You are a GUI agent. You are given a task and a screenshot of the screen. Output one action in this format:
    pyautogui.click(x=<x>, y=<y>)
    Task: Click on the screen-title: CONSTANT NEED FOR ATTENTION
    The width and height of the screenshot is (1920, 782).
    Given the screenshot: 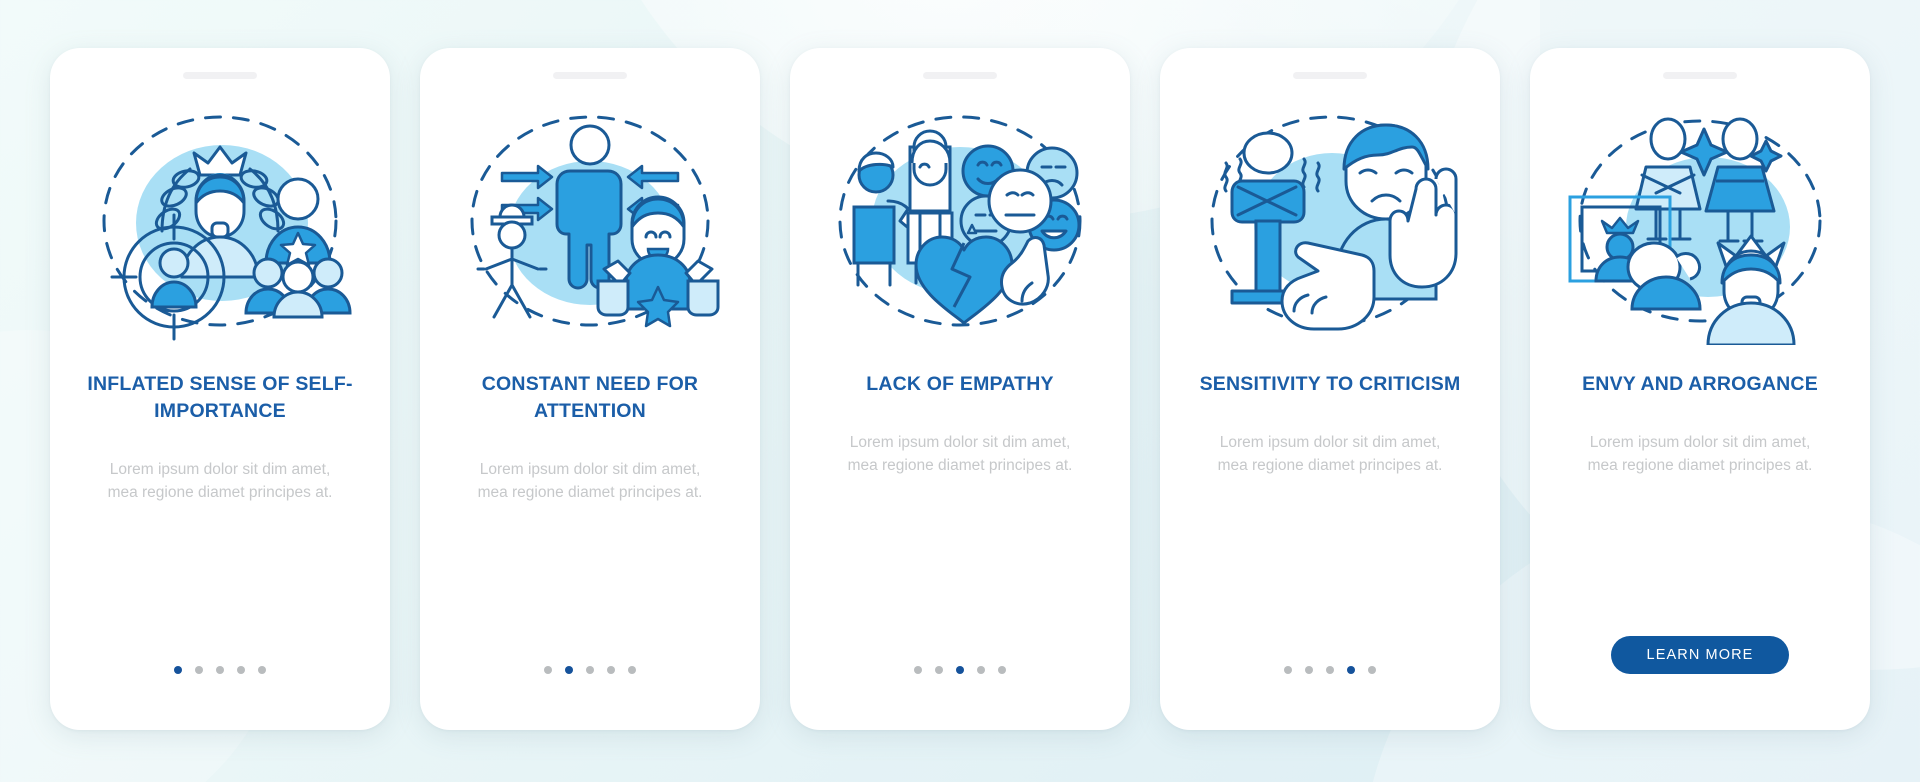 What is the action you would take?
    pyautogui.click(x=590, y=397)
    